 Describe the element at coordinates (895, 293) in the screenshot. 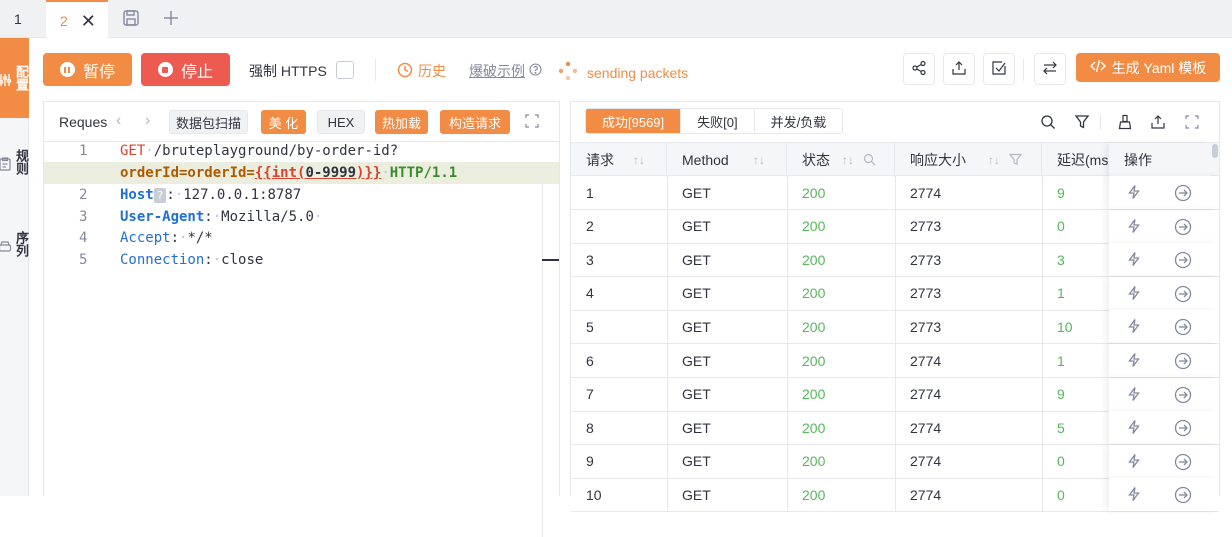

I see `table-row: 4 GET 200 2773 1` at that location.